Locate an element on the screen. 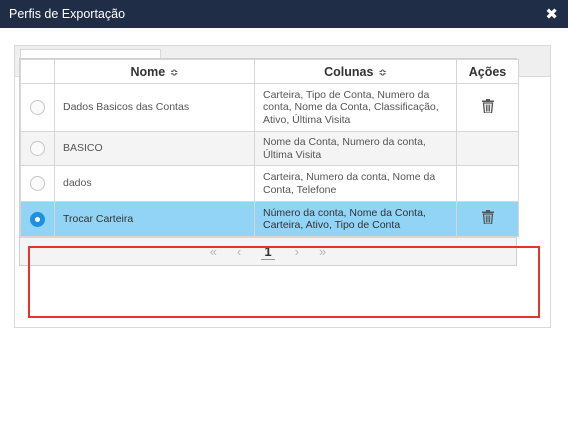 The height and width of the screenshot is (428, 568). row-radio-selected is located at coordinates (37, 219).